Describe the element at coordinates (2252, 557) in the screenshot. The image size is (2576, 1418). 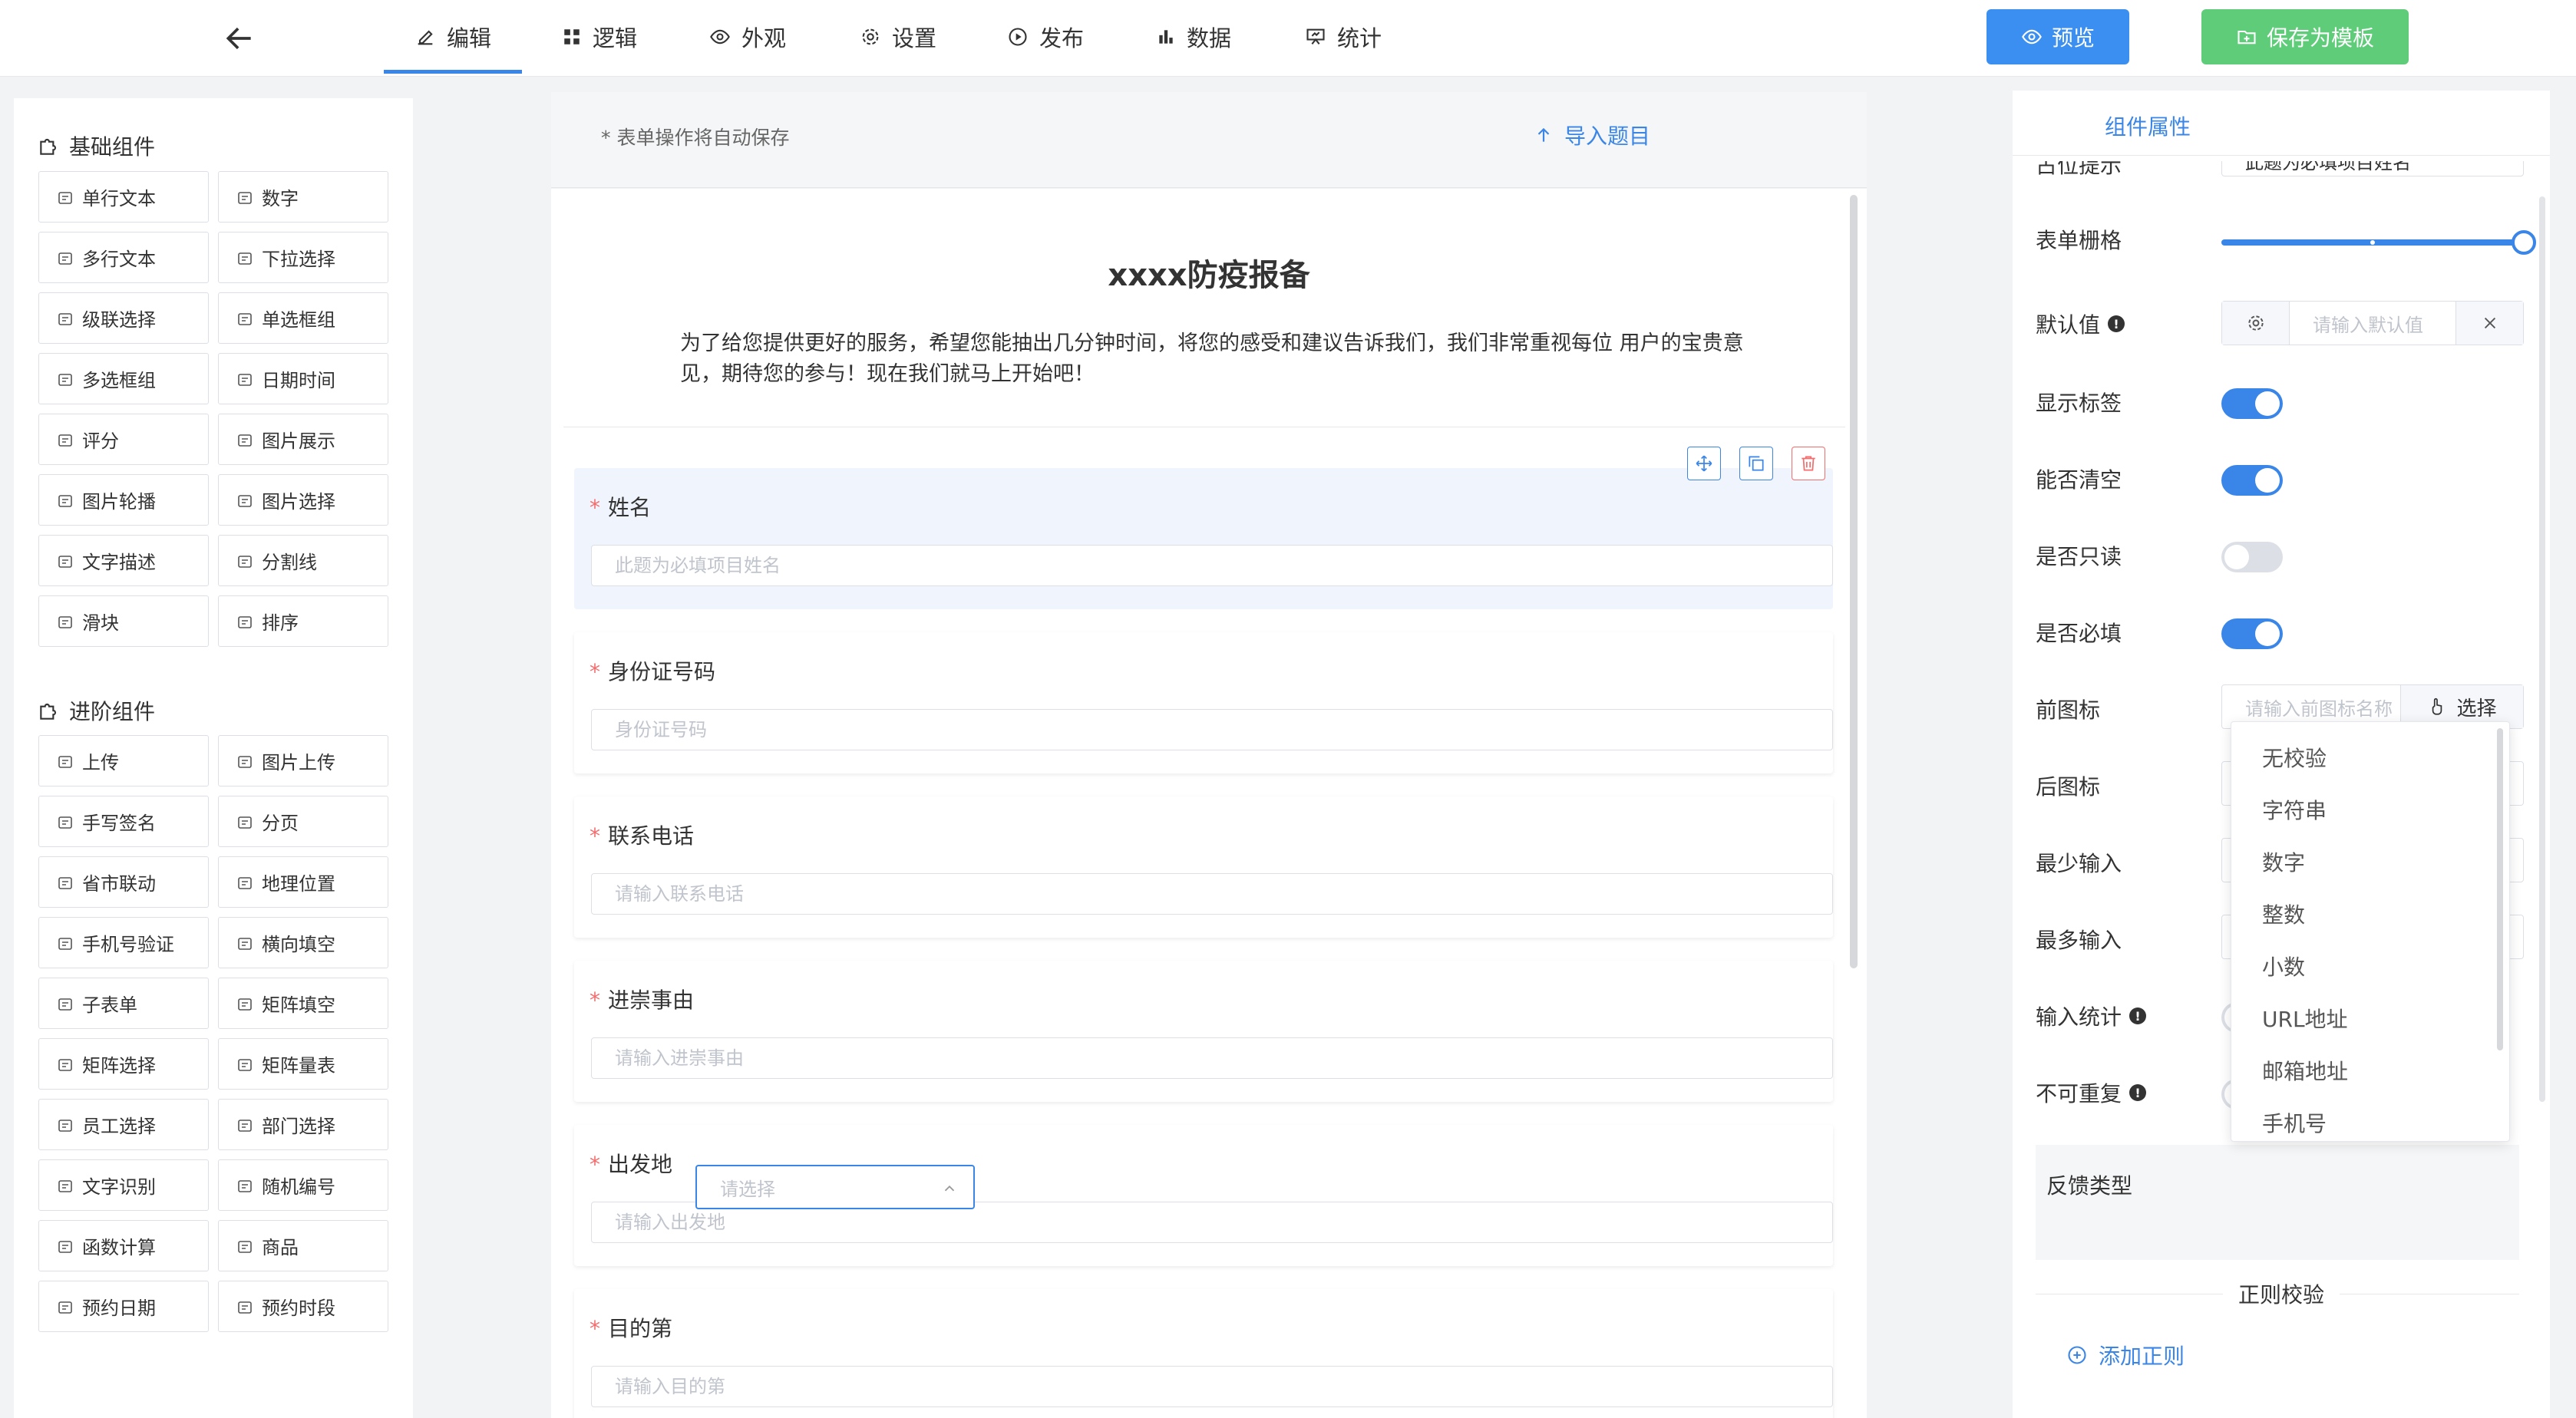
I see `readonly-switch` at that location.